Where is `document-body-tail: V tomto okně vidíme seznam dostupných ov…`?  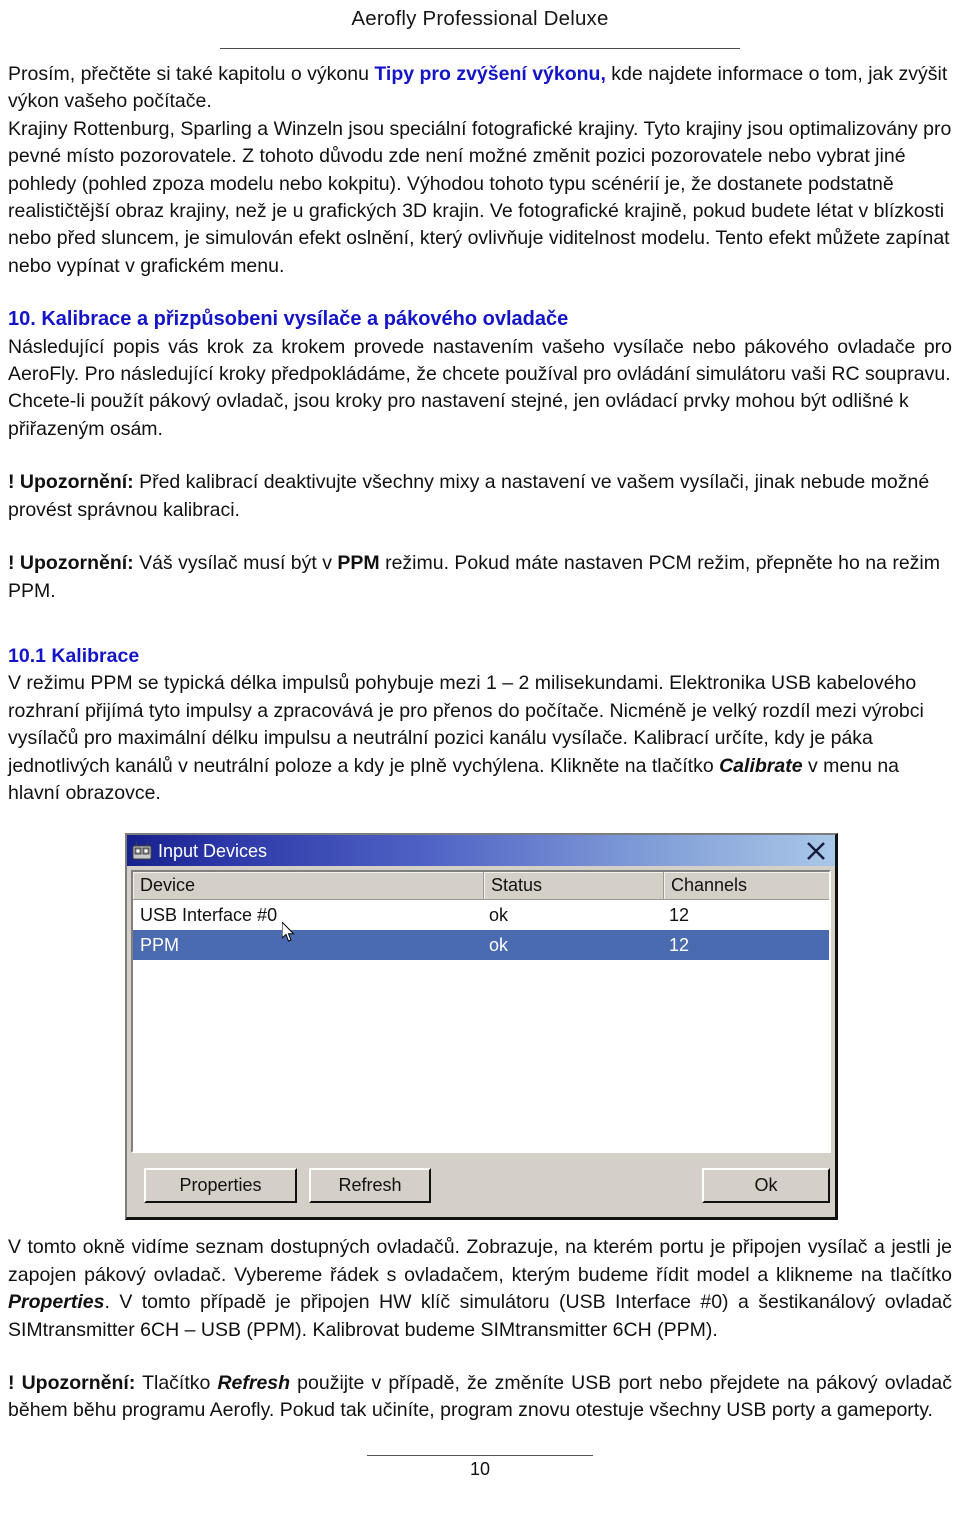 document-body-tail: V tomto okně vidíme seznam dostupných ov… is located at coordinates (480, 1329).